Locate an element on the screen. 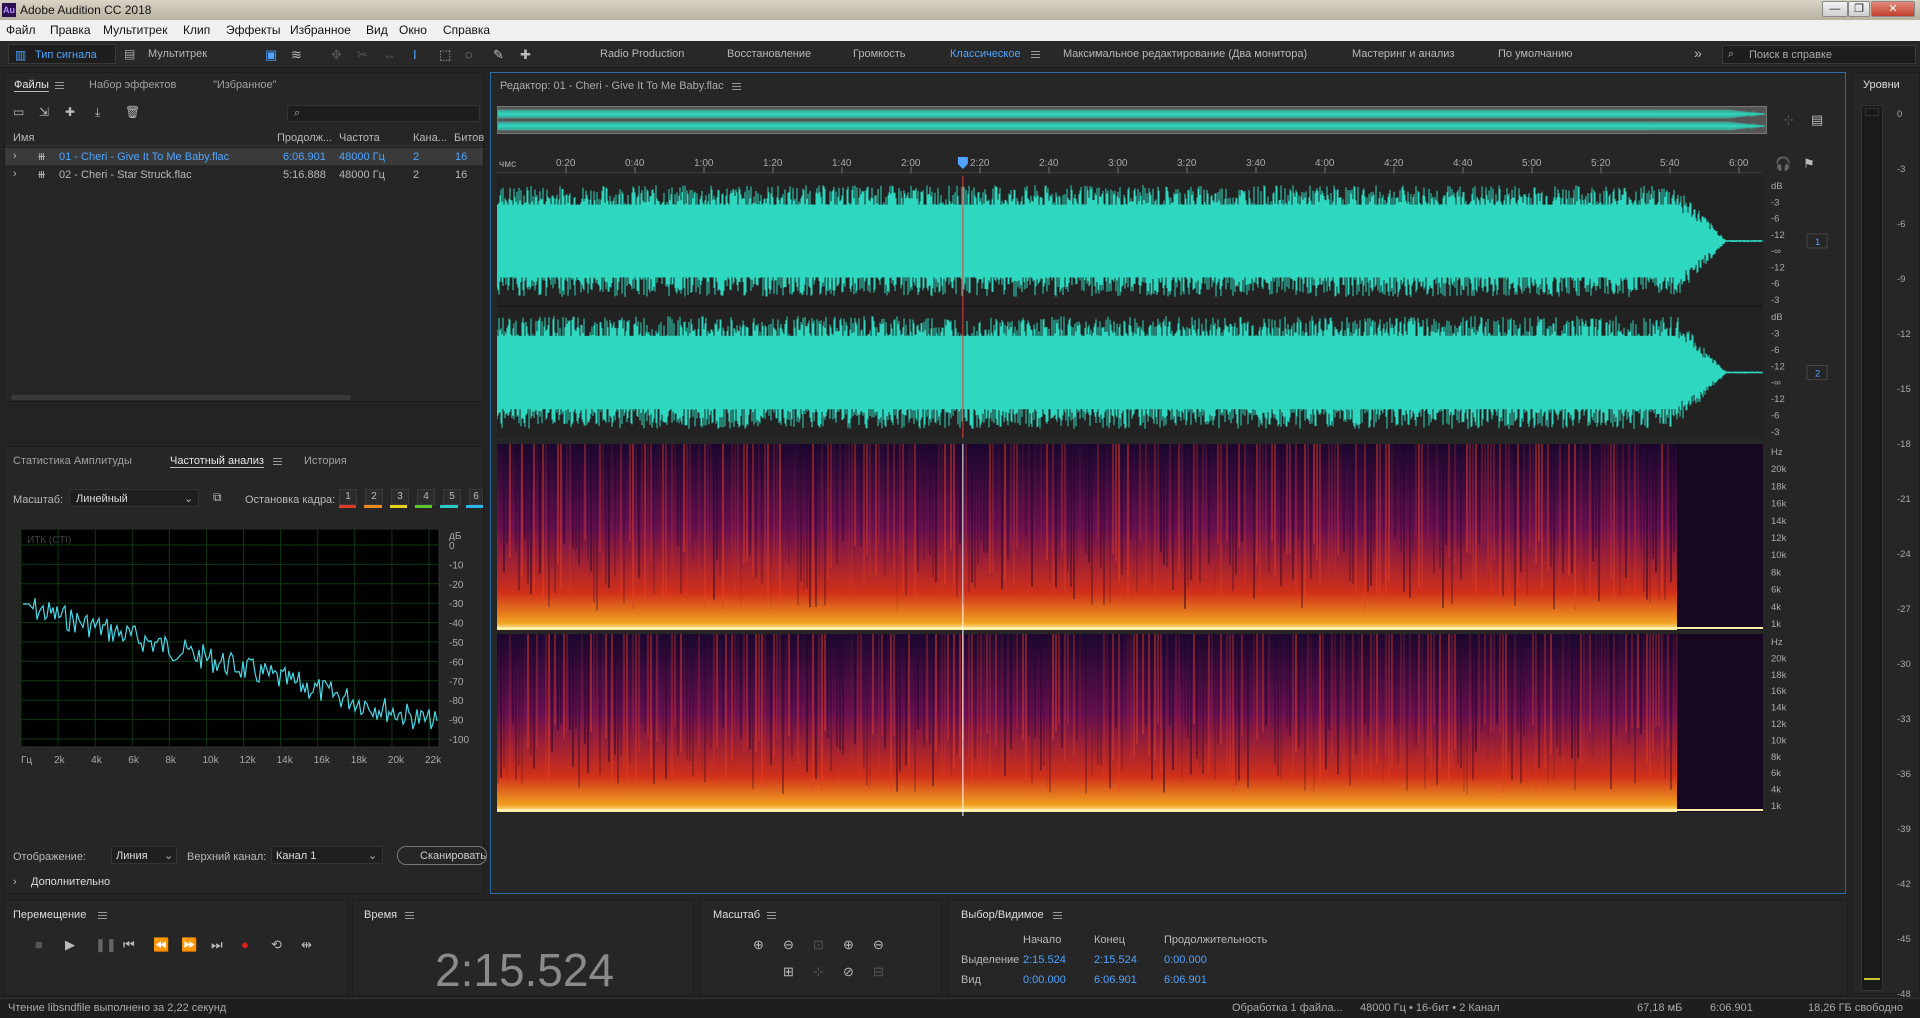 This screenshot has width=1920, height=1018. skip-to-start-icon: ⏮ is located at coordinates (129, 944).